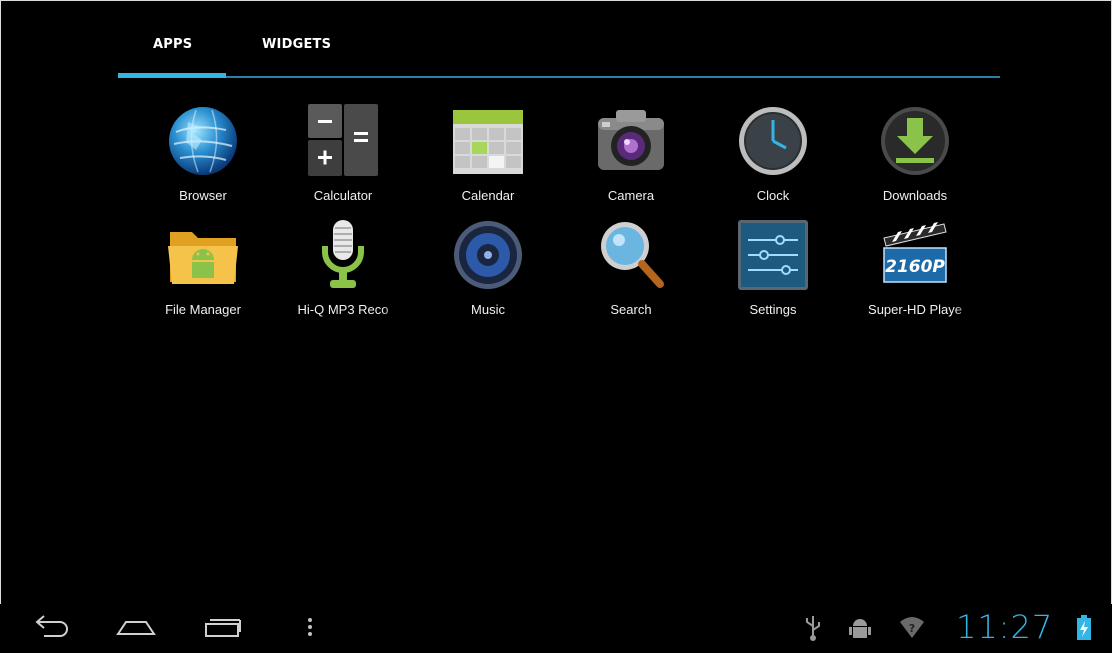  Describe the element at coordinates (773, 141) in the screenshot. I see `clock-icon` at that location.